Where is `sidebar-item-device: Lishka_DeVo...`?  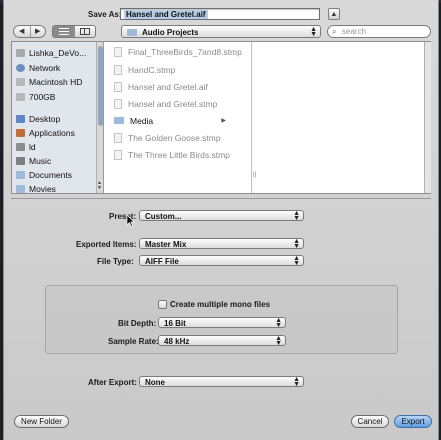 sidebar-item-device: Lishka_DeVo... is located at coordinates (51, 53).